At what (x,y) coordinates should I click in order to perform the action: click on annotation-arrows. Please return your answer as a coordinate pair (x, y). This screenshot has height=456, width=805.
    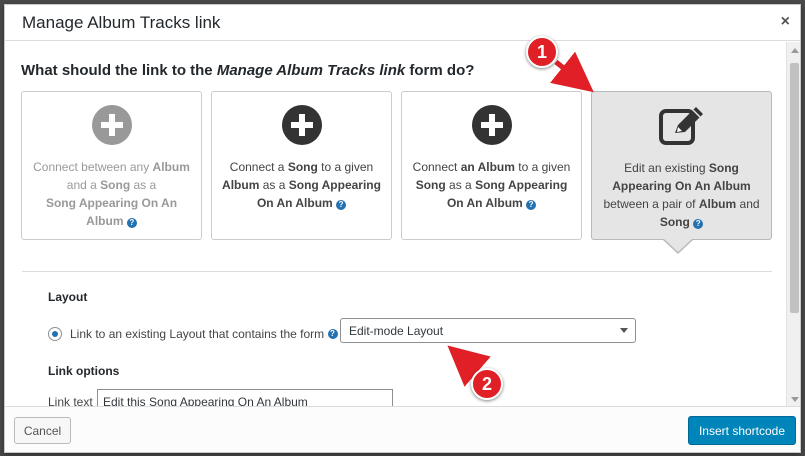
    Looking at the image, I should click on (520, 219).